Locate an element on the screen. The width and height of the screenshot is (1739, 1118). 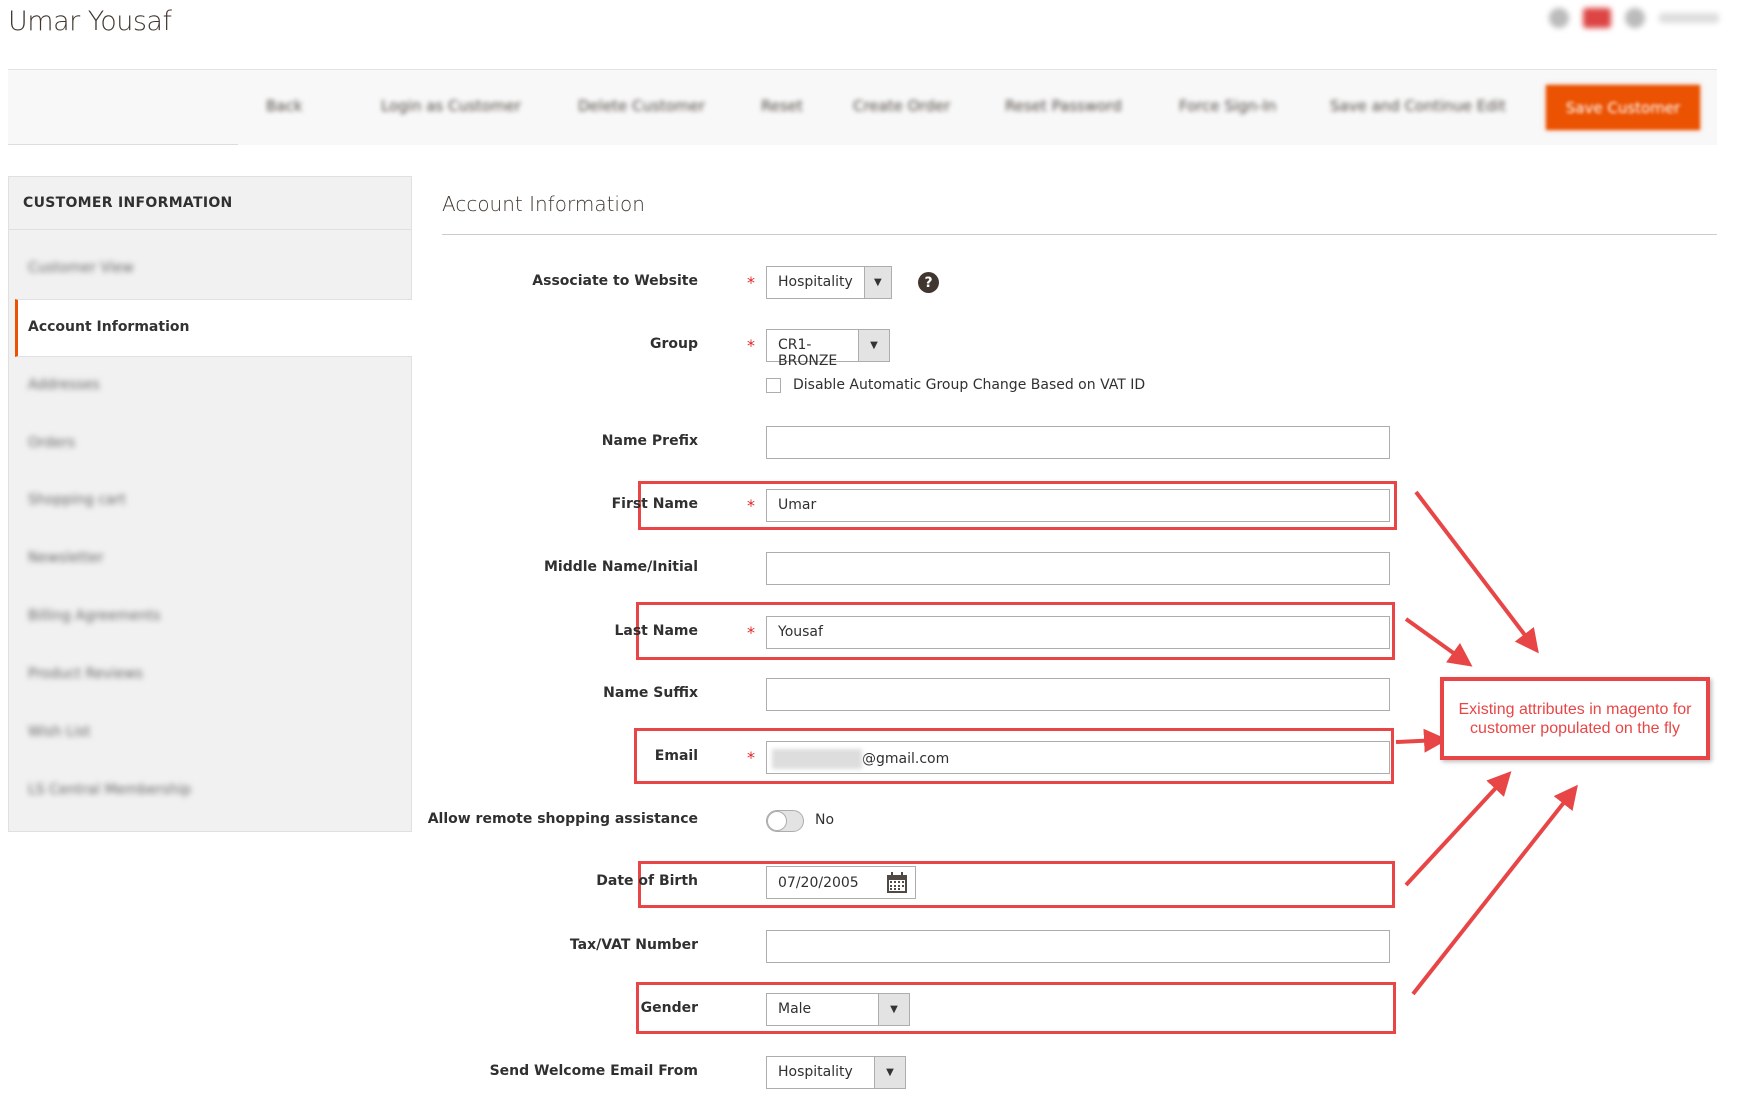
annotation-arrows is located at coordinates (1486, 743).